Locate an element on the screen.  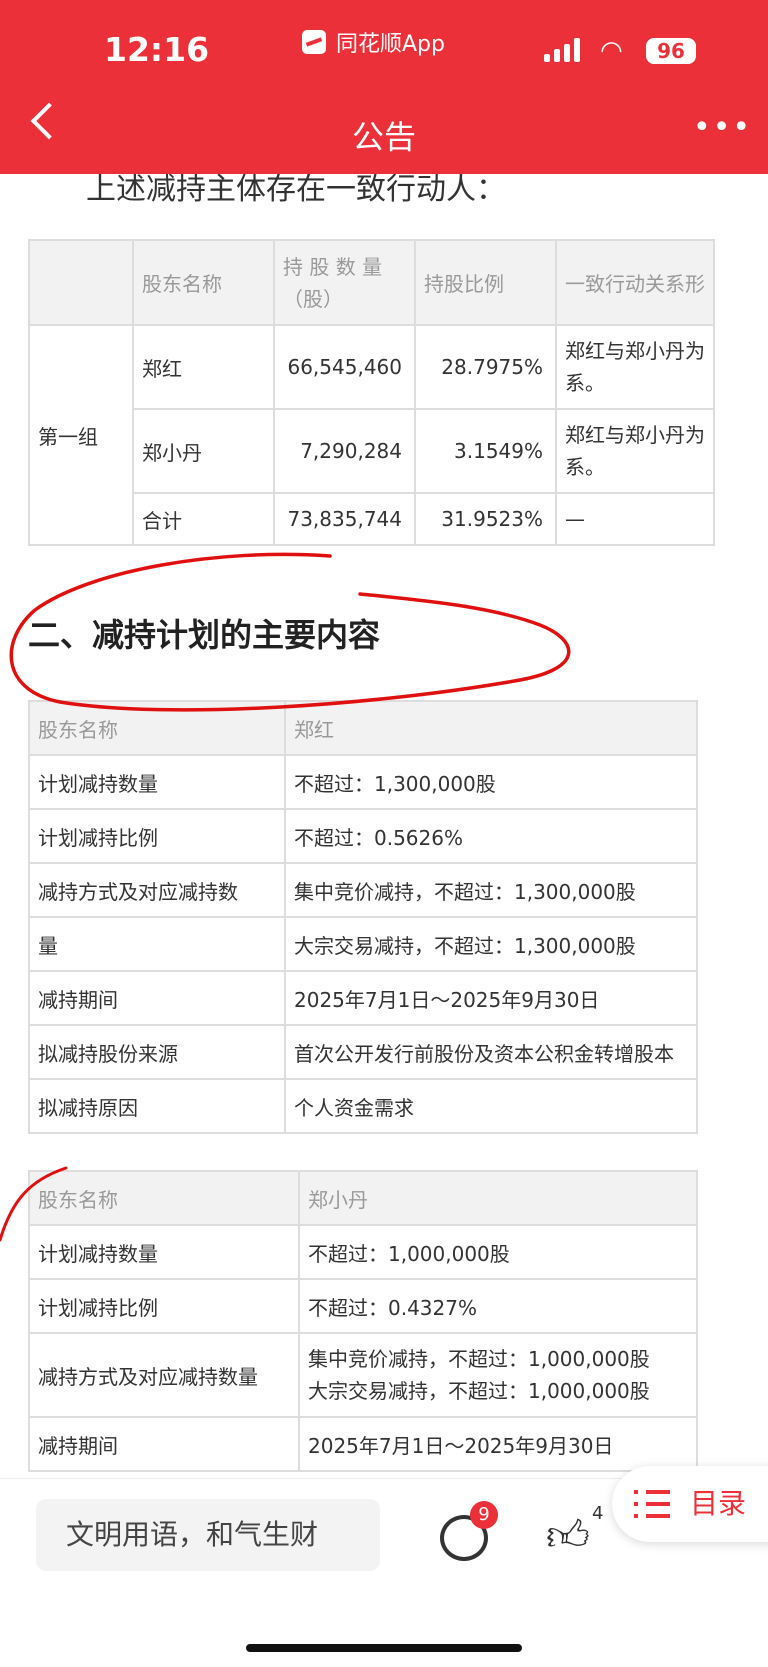
comment-count-badge: 9 is located at coordinates (484, 1515).